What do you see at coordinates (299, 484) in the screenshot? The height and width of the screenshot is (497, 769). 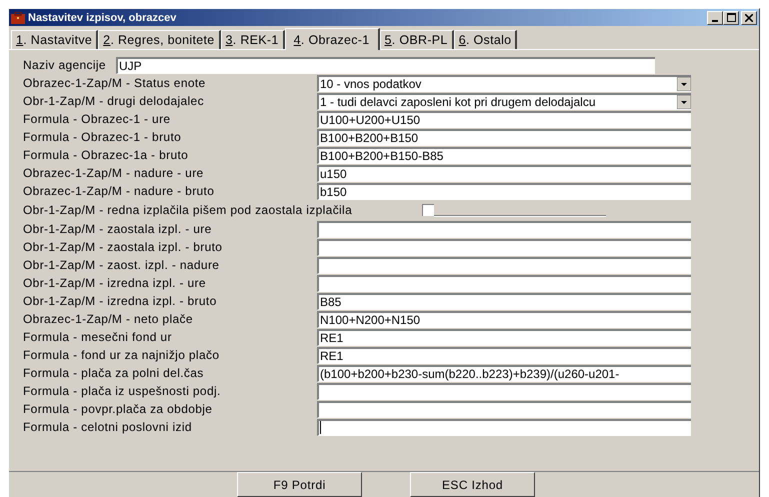 I see `action-button: F9 Potrdi` at bounding box center [299, 484].